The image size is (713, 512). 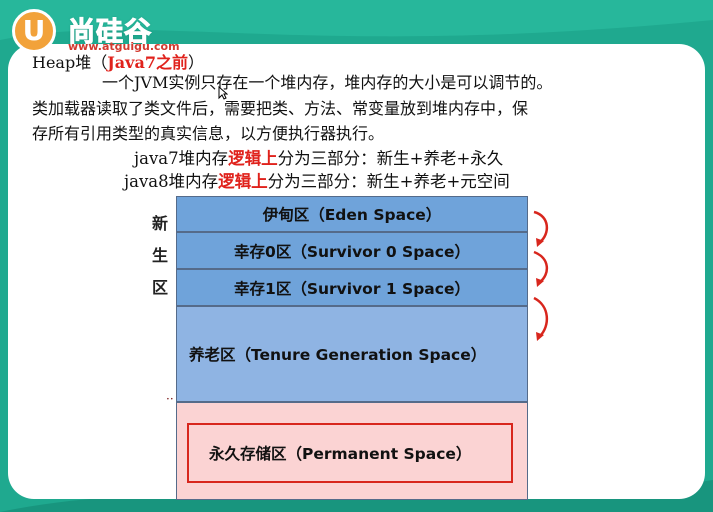 What do you see at coordinates (223, 93) in the screenshot?
I see `mouse-cursor-icon` at bounding box center [223, 93].